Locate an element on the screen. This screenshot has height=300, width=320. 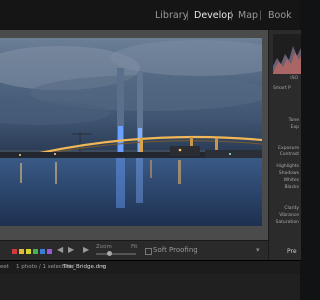
current-filename: The_Bridge.dng is located at coordinates (84, 267).